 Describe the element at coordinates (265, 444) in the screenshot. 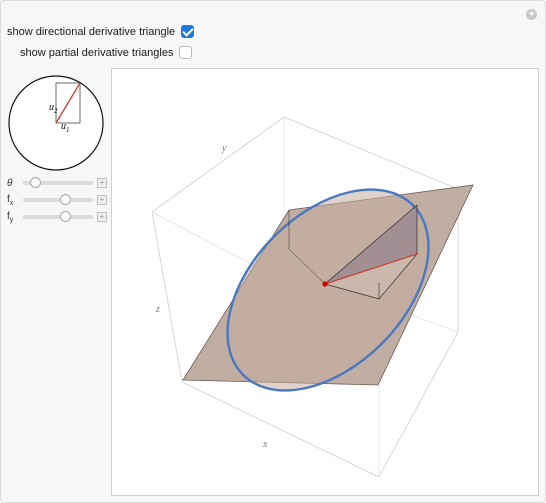

I see `x-axis-label: x` at that location.